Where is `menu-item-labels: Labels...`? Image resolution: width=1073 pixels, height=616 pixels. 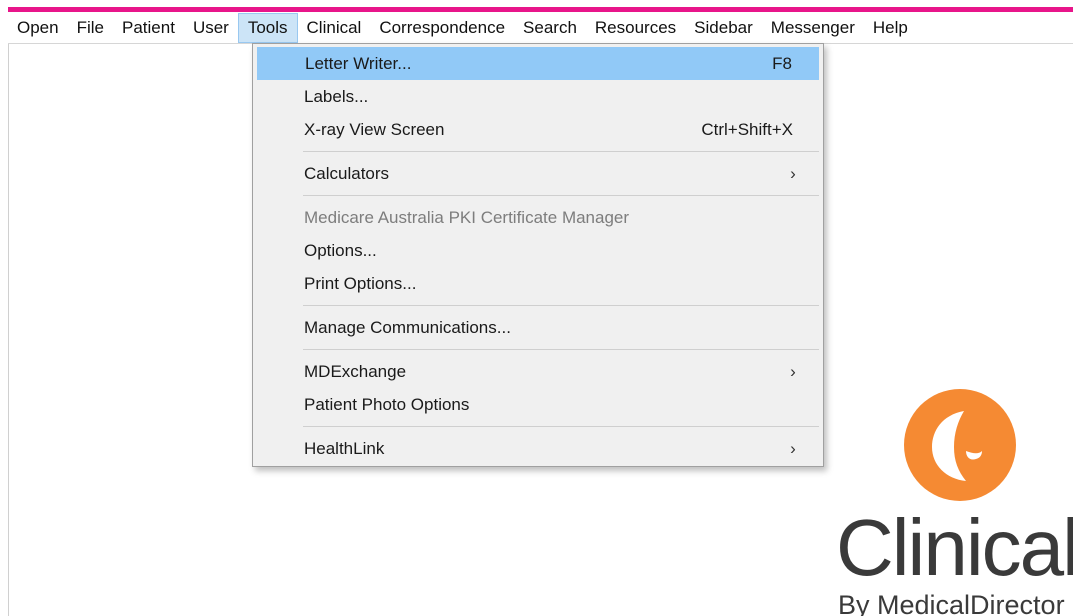 menu-item-labels: Labels... is located at coordinates (538, 96).